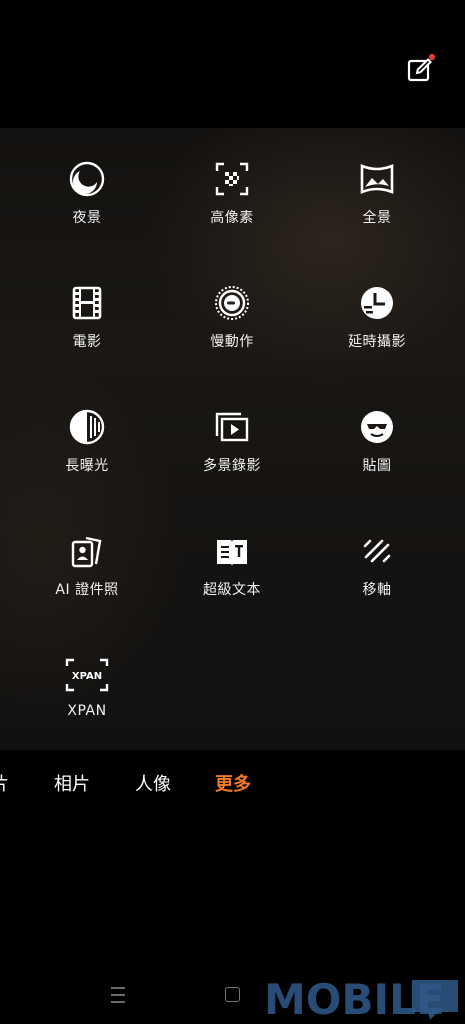 This screenshot has width=465, height=1024. What do you see at coordinates (72, 783) in the screenshot?
I see `tab-photo: 相片` at bounding box center [72, 783].